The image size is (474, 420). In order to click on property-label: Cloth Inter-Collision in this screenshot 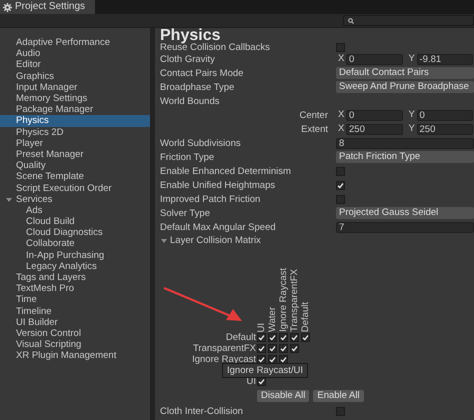, I will do `click(202, 411)`.